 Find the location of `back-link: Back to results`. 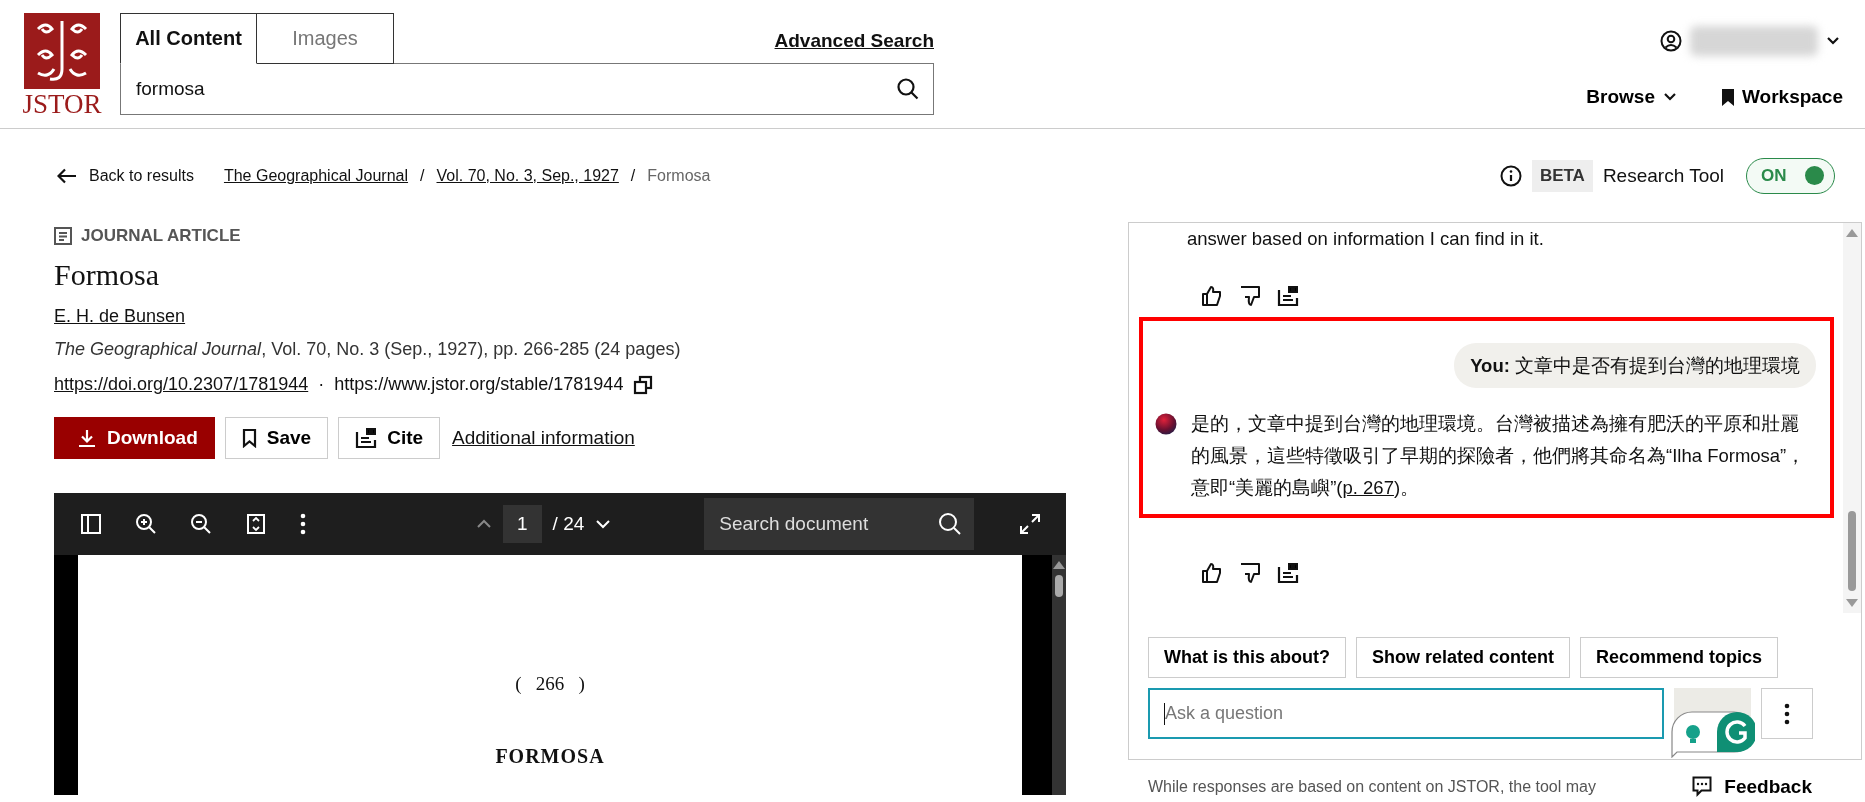

back-link: Back to results is located at coordinates (125, 175).